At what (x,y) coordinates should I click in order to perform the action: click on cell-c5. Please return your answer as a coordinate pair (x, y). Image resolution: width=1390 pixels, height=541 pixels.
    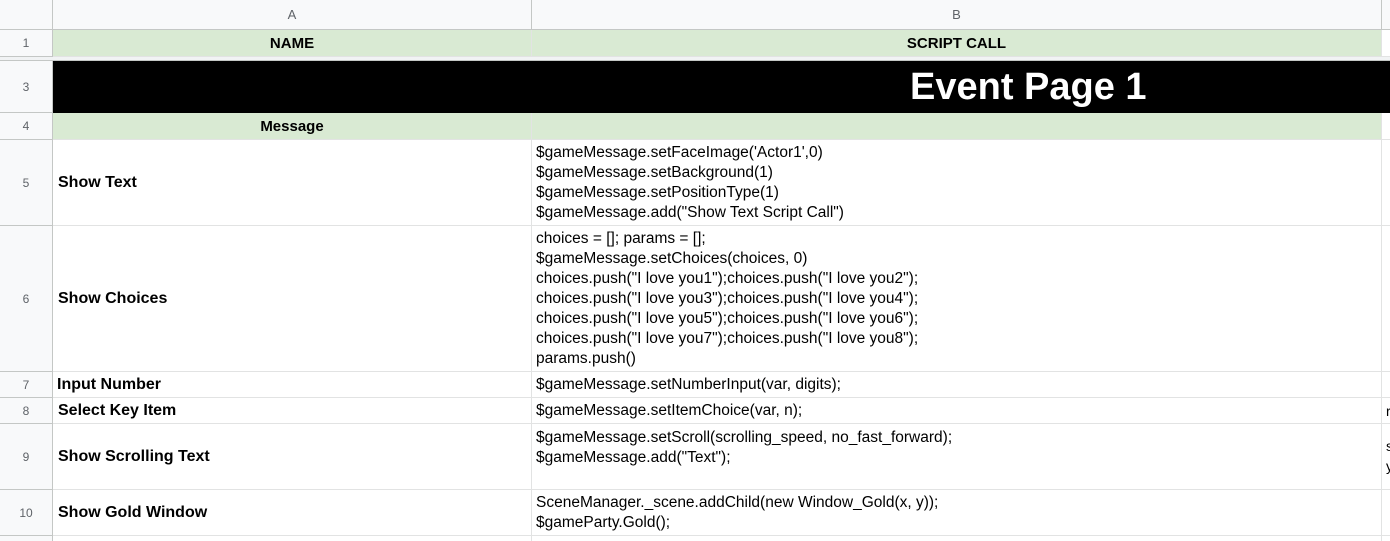
    Looking at the image, I should click on (1386, 183).